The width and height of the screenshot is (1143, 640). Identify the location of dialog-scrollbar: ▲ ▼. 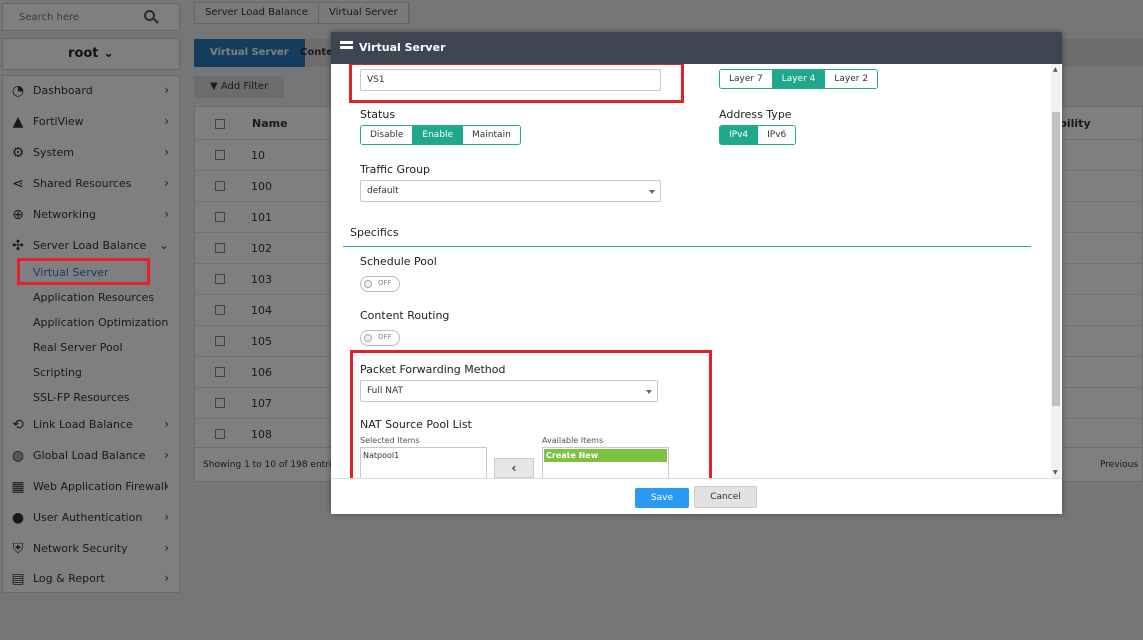
(1056, 271).